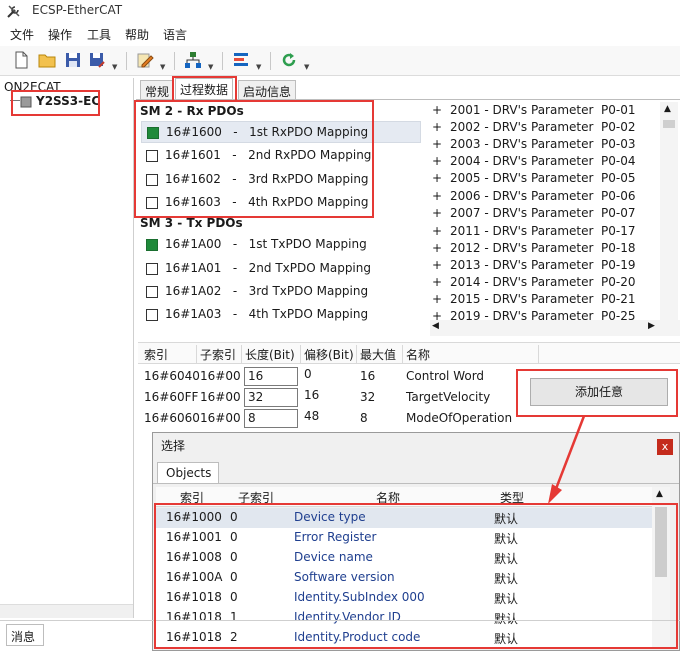  What do you see at coordinates (567, 459) in the screenshot?
I see `annotation-arrow` at bounding box center [567, 459].